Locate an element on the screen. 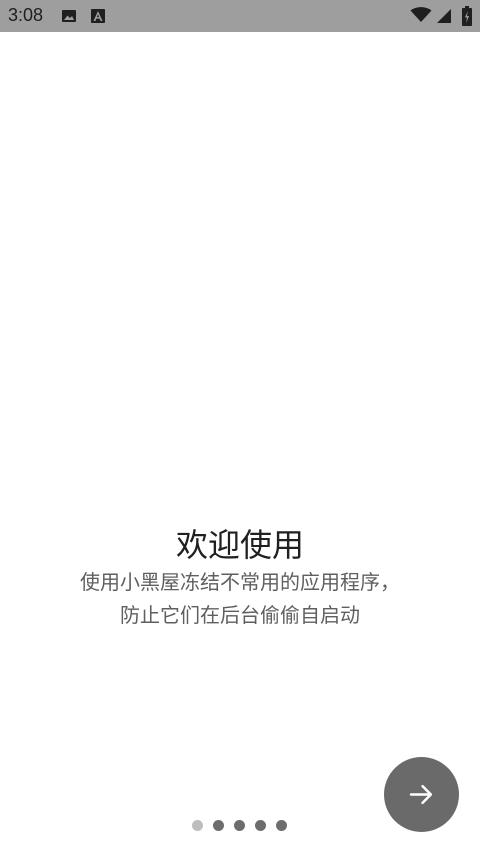 This screenshot has height=853, width=480. welcome-title: 欢迎使用 is located at coordinates (239, 545).